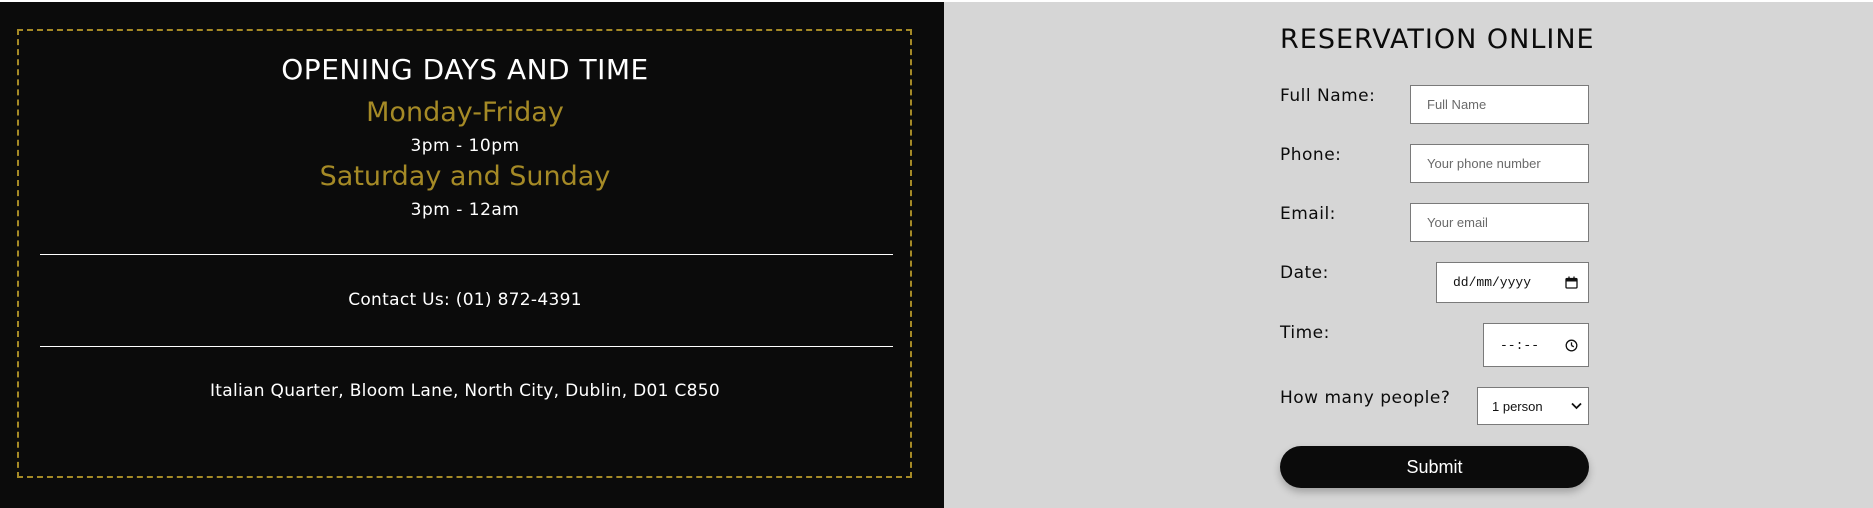  What do you see at coordinates (465, 210) in the screenshot?
I see `weekend-time: 3pm - 12am` at bounding box center [465, 210].